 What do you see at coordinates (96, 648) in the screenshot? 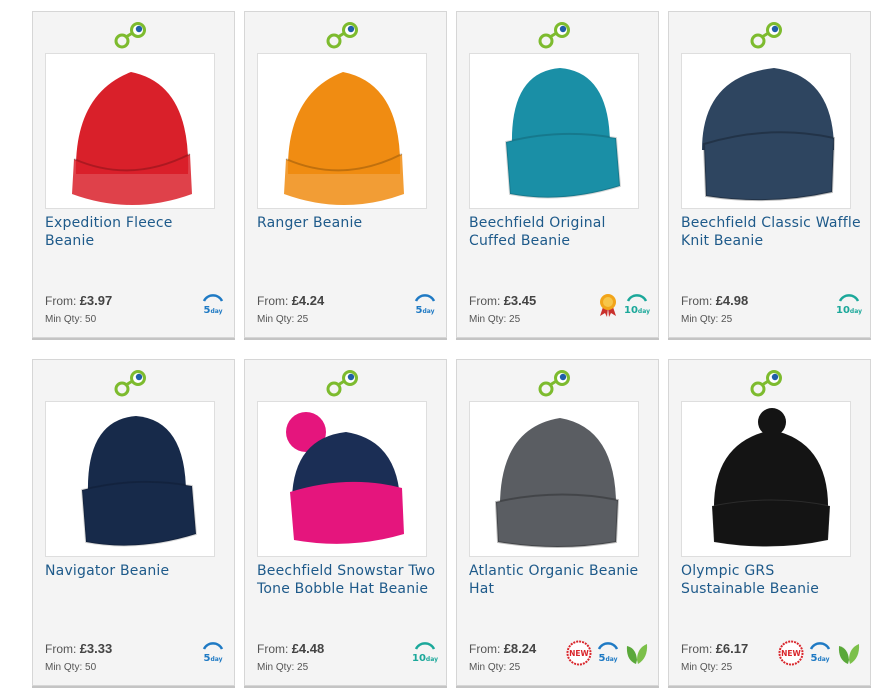
I see `price-value: £3.33` at bounding box center [96, 648].